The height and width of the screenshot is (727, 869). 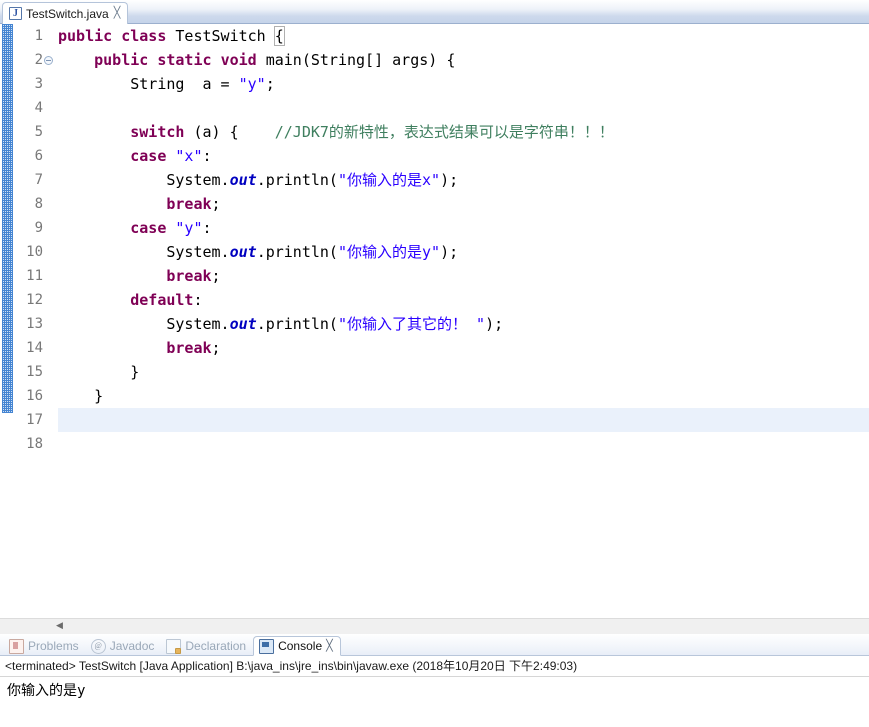 I want to click on line-number: 18, so click(x=34, y=444).